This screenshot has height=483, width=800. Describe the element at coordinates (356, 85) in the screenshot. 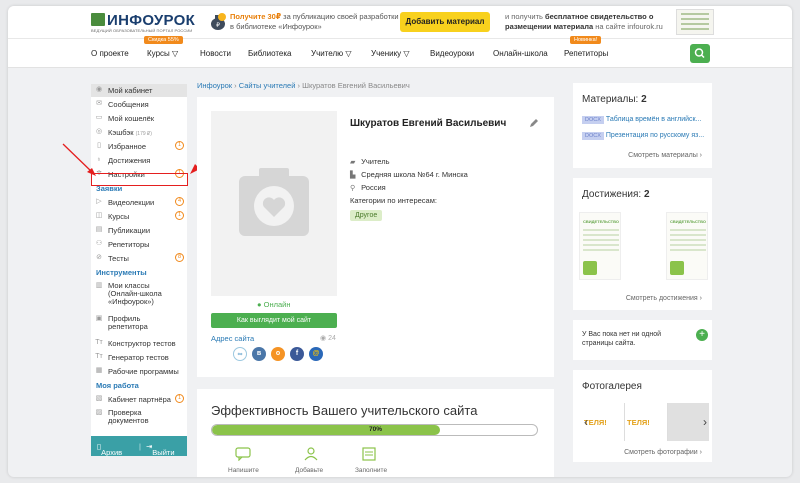

I see `breadcrumb-current: Шкуратов Евгений Васильевич` at that location.